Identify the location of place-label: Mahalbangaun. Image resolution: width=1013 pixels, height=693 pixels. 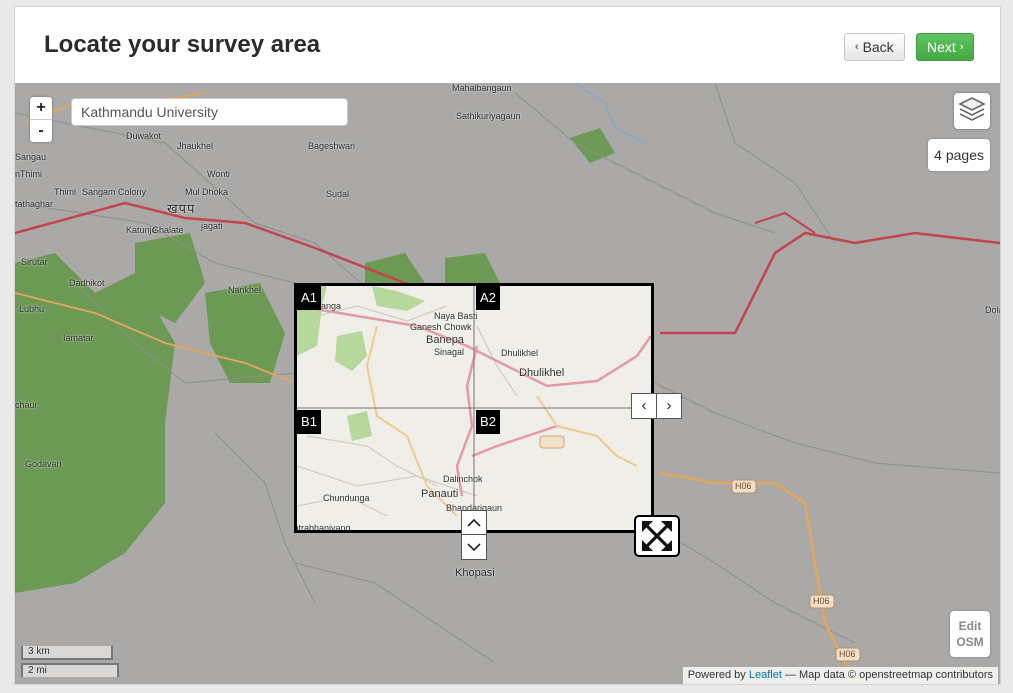
(482, 88).